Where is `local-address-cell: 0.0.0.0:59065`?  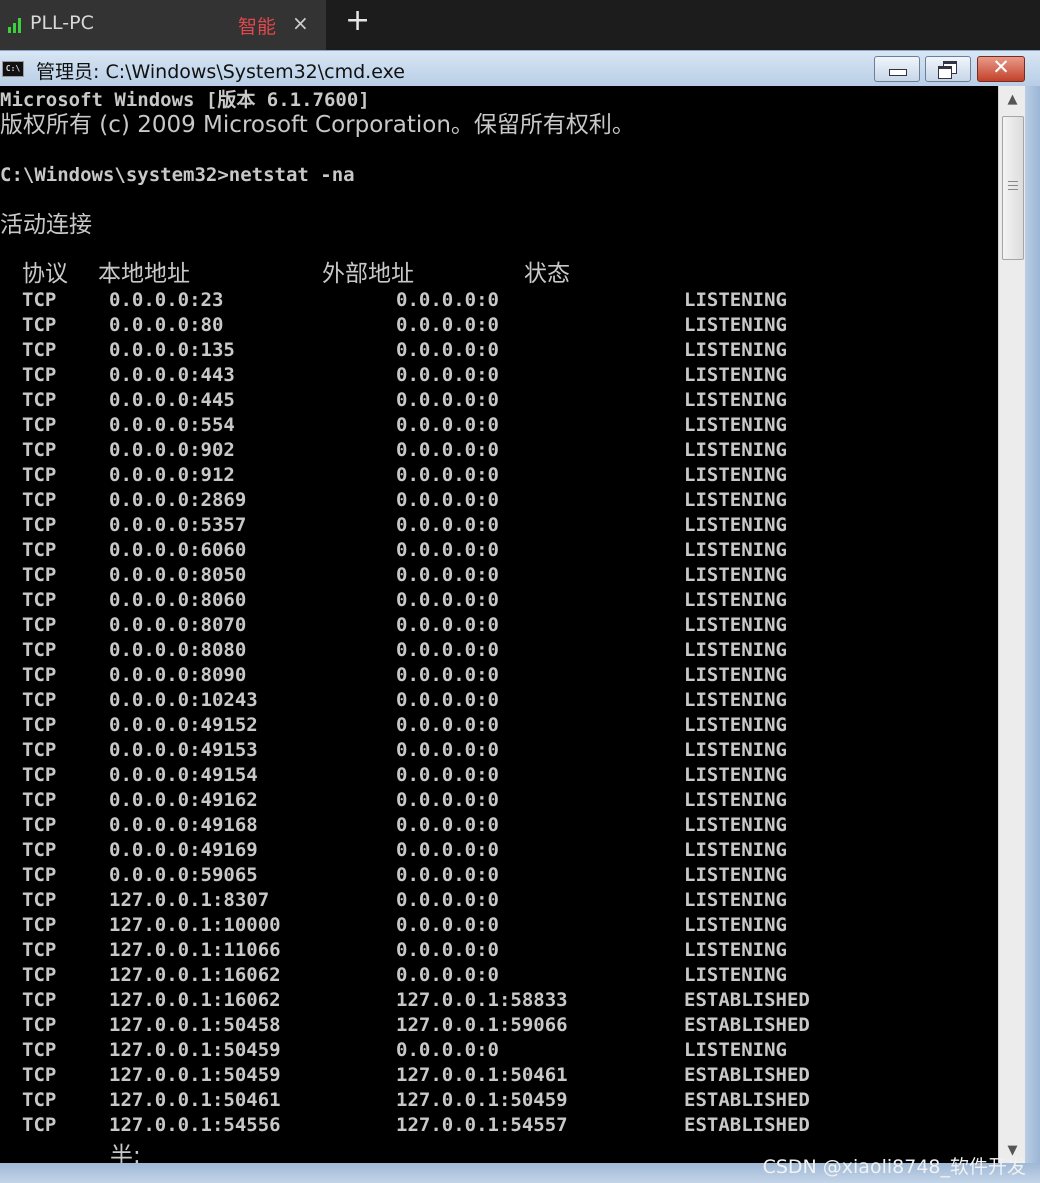
local-address-cell: 0.0.0.0:59065 is located at coordinates (183, 875).